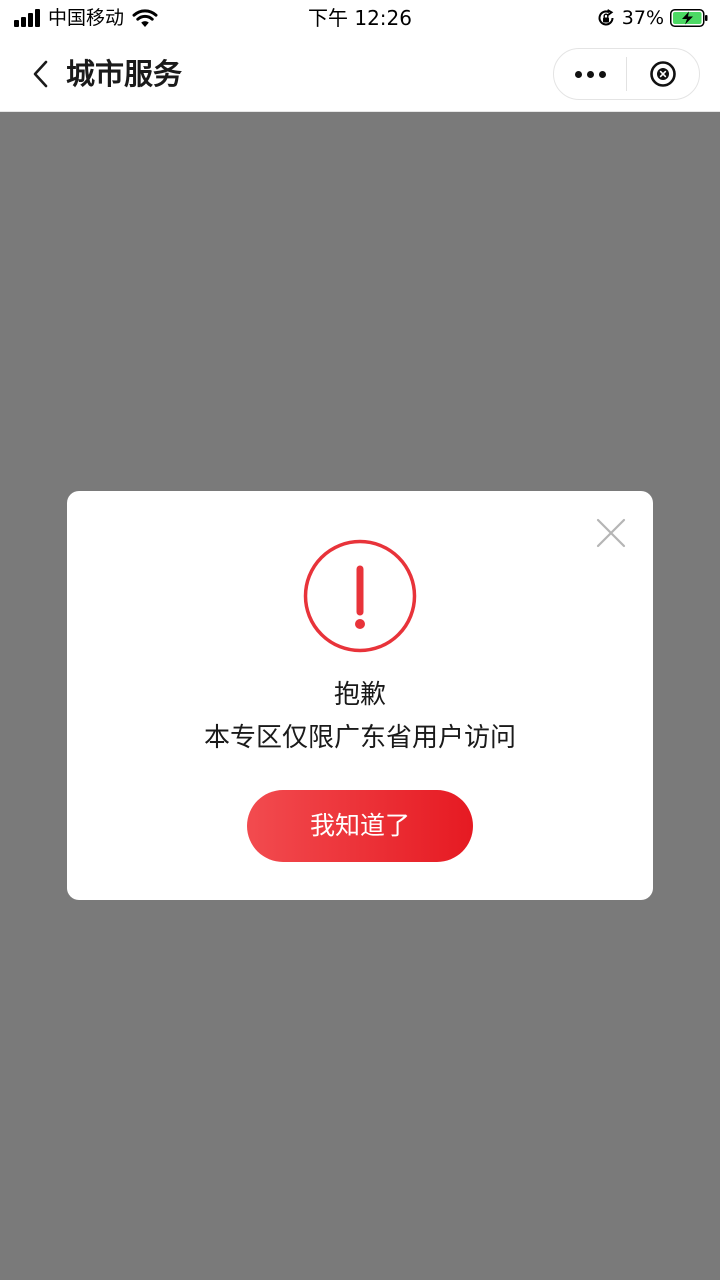  What do you see at coordinates (689, 18) in the screenshot?
I see `battery-charging-icon` at bounding box center [689, 18].